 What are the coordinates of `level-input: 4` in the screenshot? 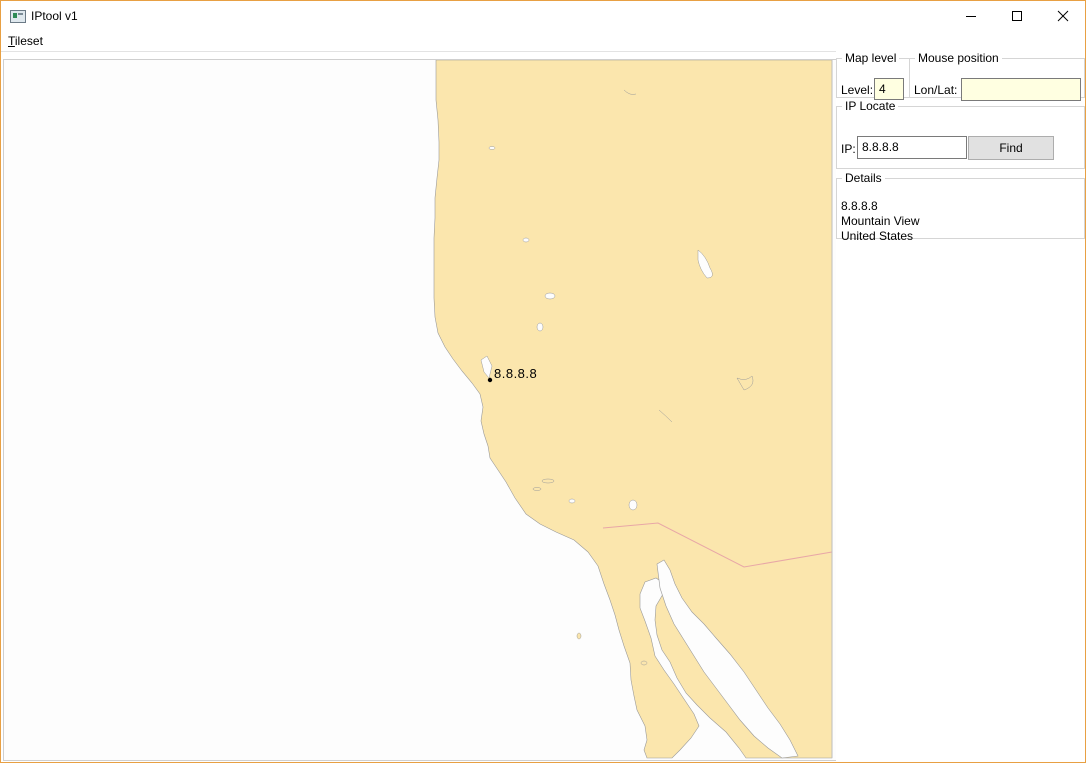 It's located at (889, 89).